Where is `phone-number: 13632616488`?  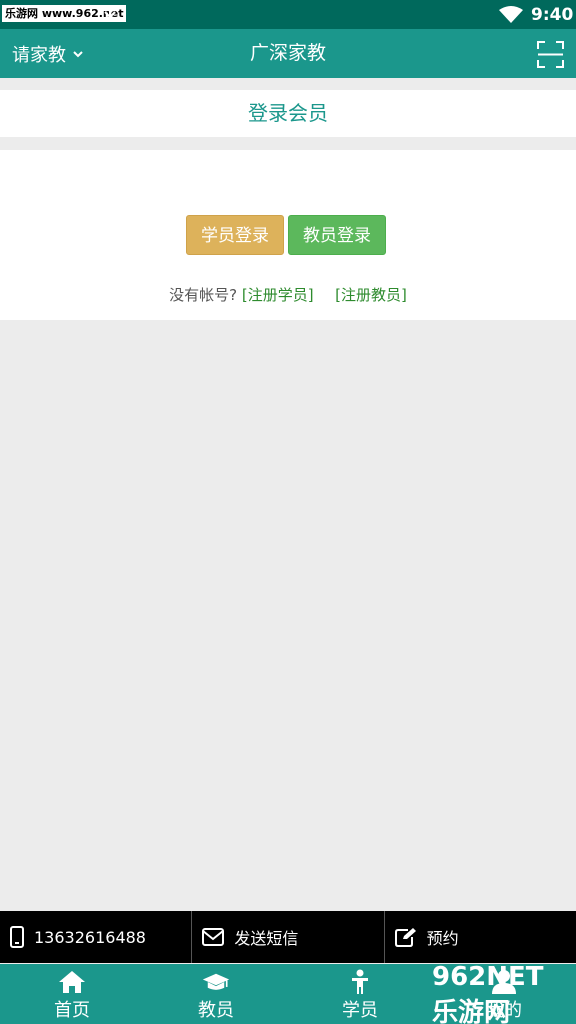
phone-number: 13632616488 is located at coordinates (90, 937).